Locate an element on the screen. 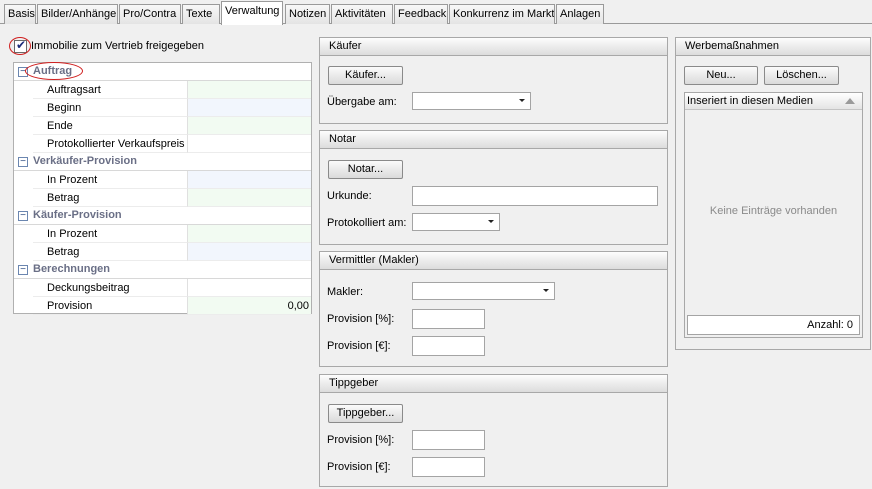  makler-label: Makler: is located at coordinates (345, 292).